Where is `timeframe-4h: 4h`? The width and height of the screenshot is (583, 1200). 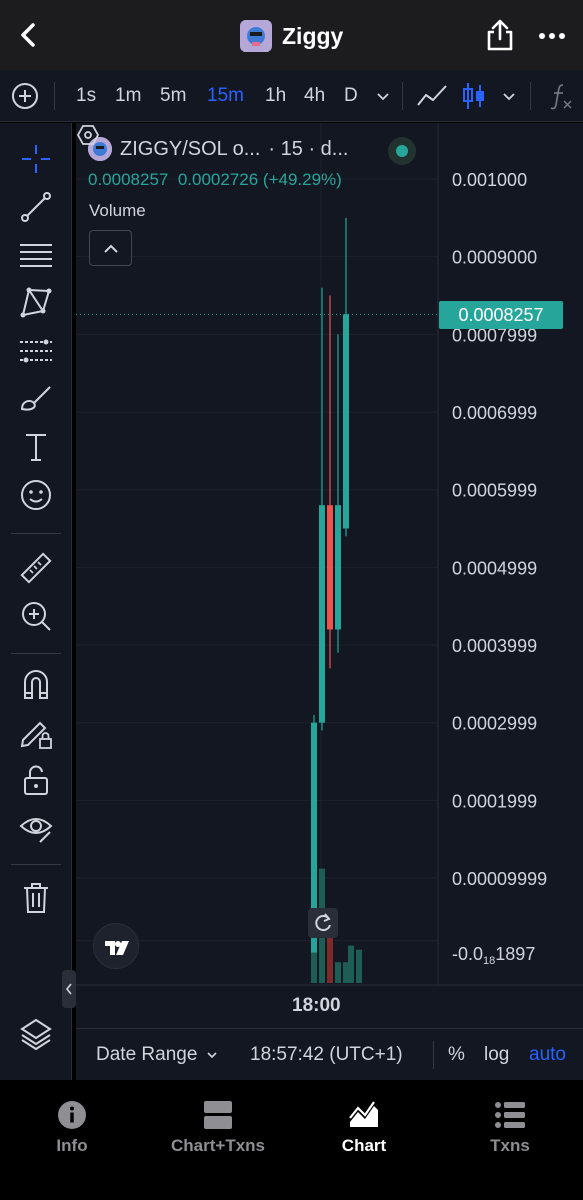
timeframe-4h: 4h is located at coordinates (314, 96).